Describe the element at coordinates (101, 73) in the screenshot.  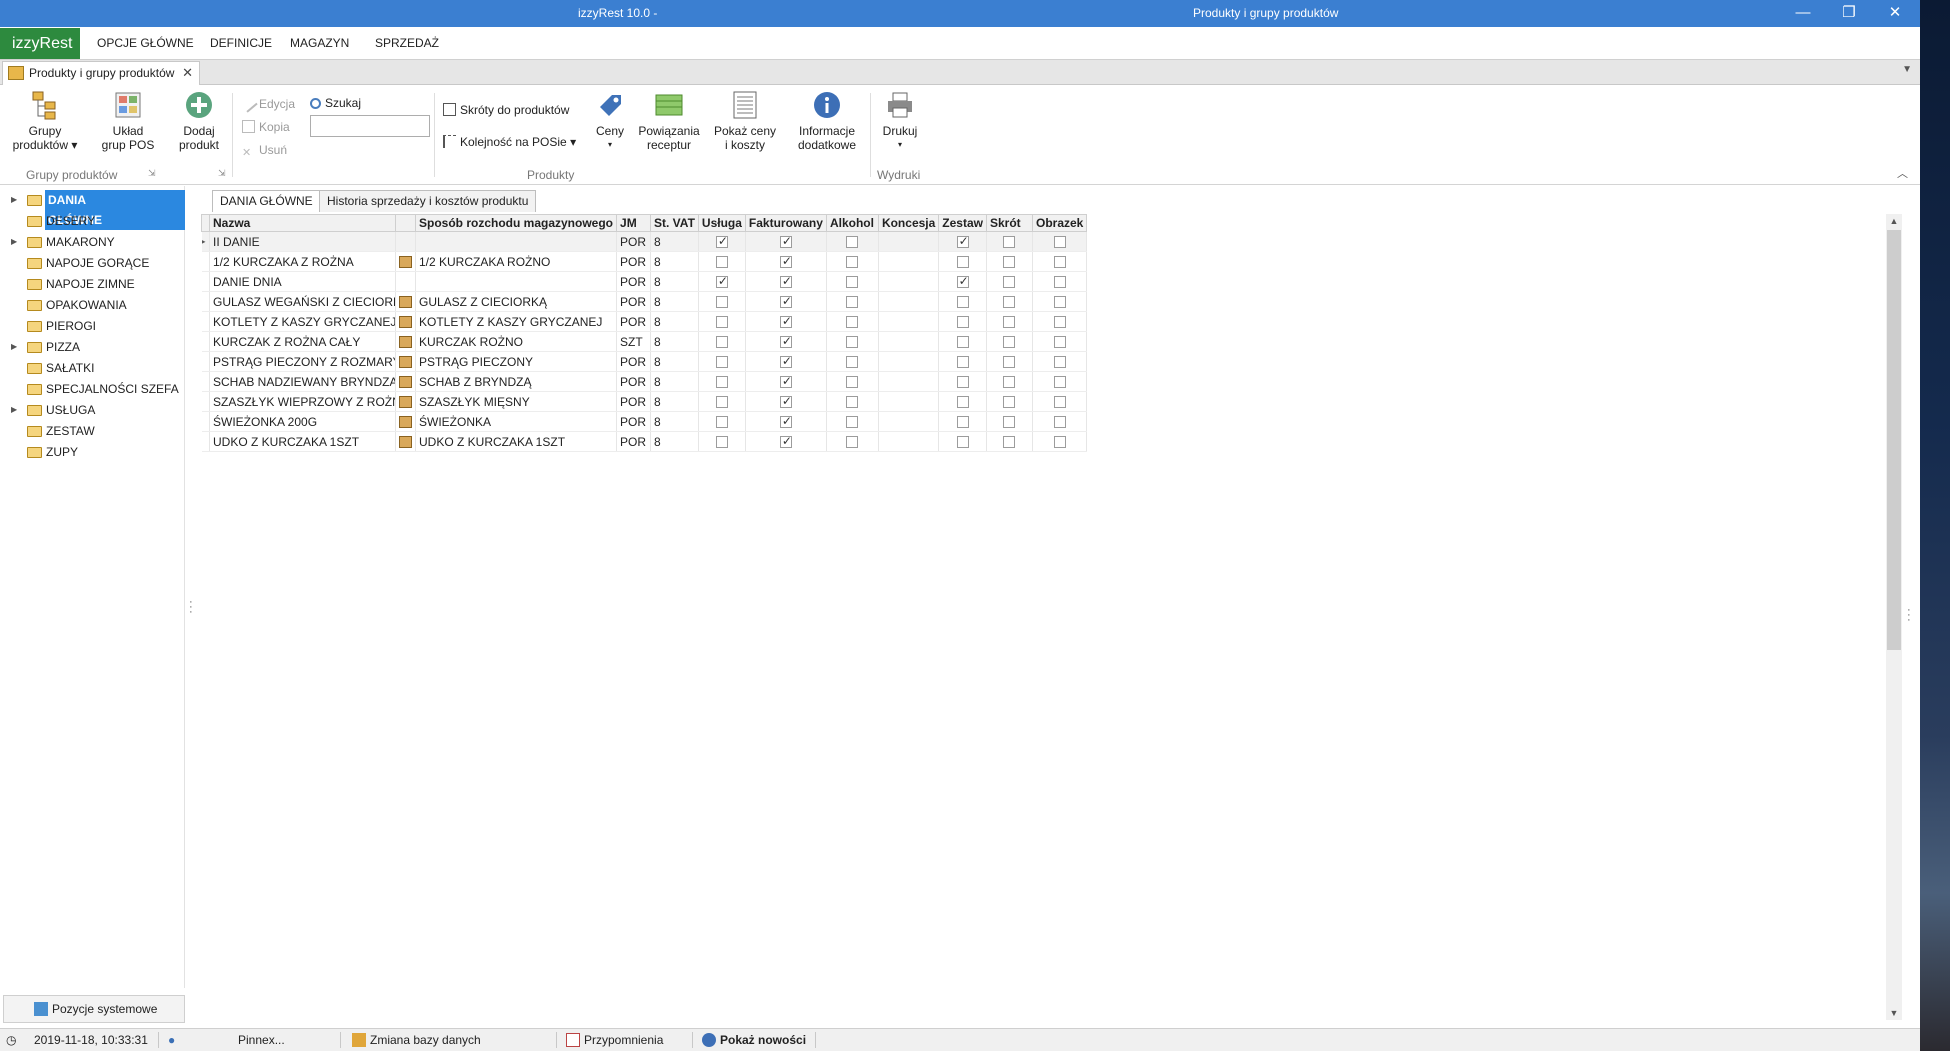
I see `document-tab: Produkty i grupy produktów ✕` at that location.